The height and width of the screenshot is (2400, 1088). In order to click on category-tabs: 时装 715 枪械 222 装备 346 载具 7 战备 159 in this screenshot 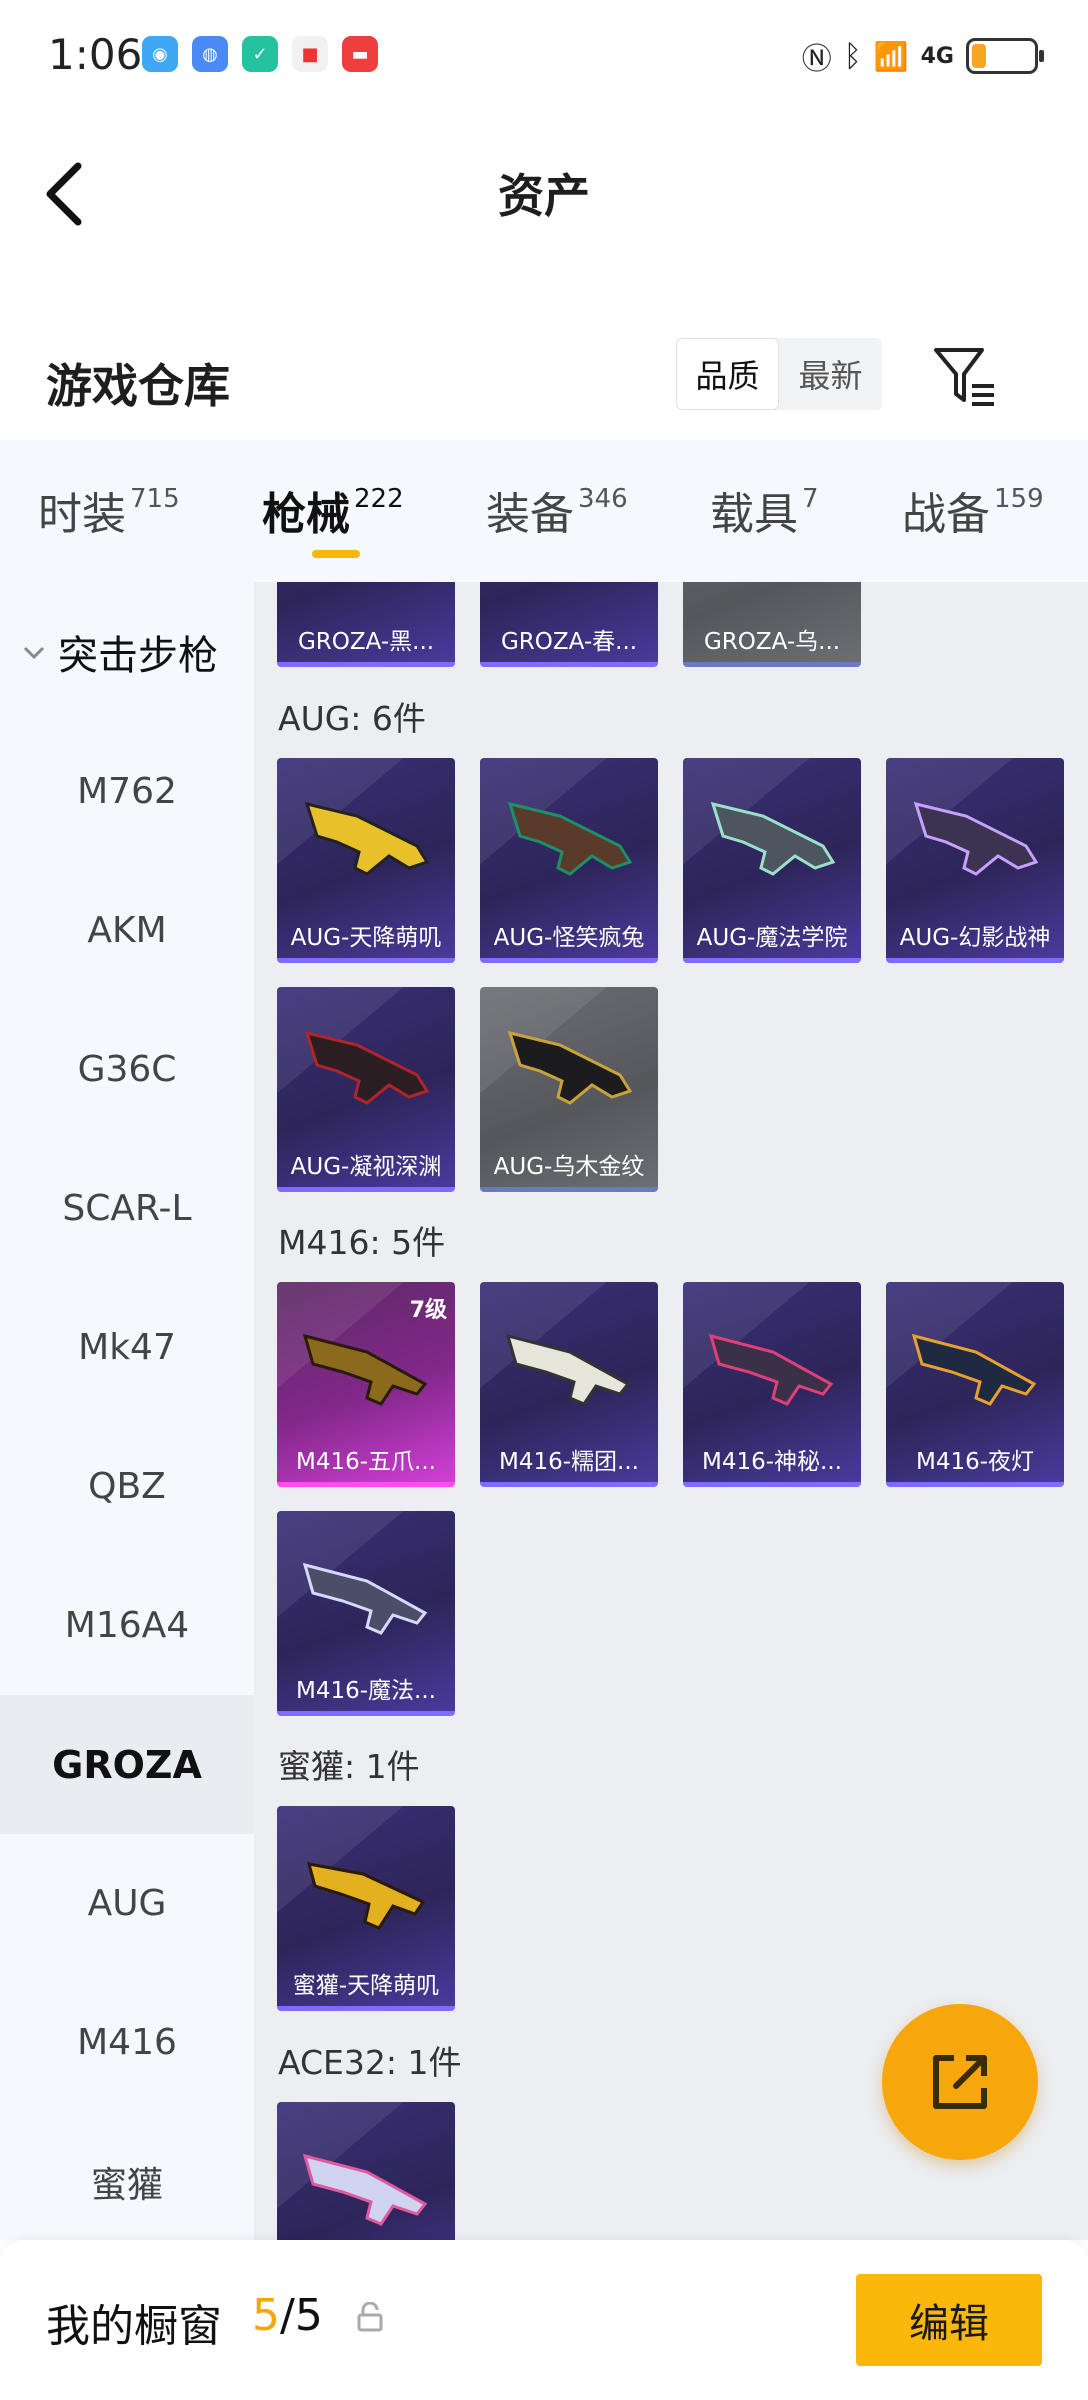, I will do `click(544, 511)`.